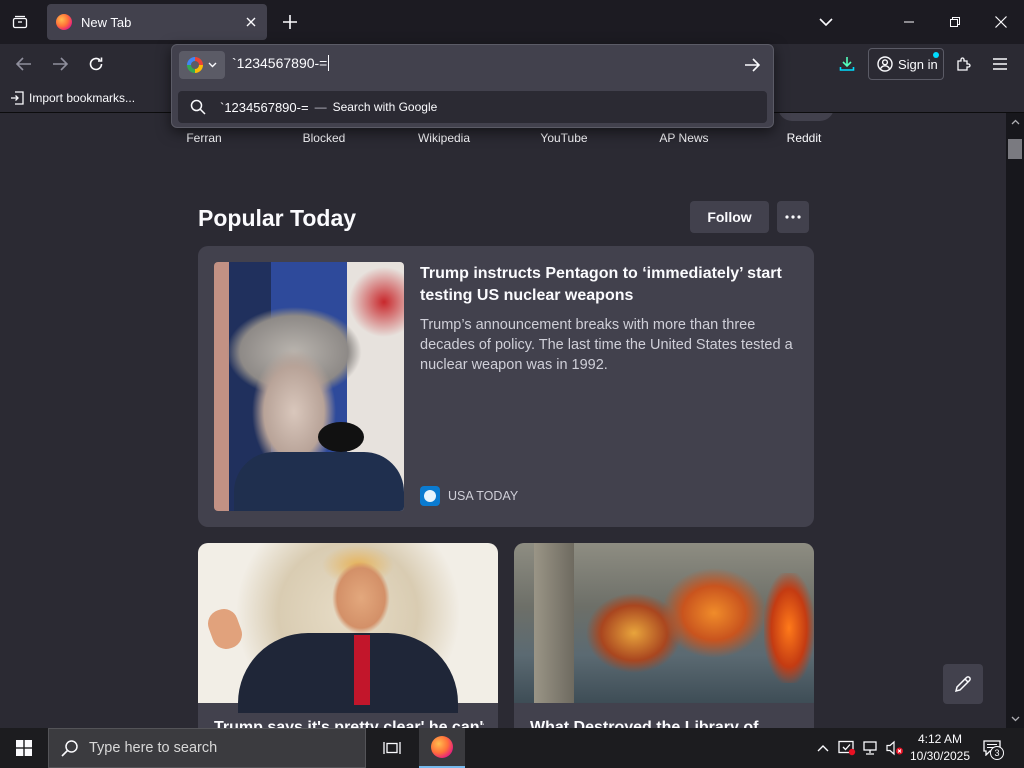  I want to click on story-card: Trump says it's pretty clear' he can't, so click(348, 635).